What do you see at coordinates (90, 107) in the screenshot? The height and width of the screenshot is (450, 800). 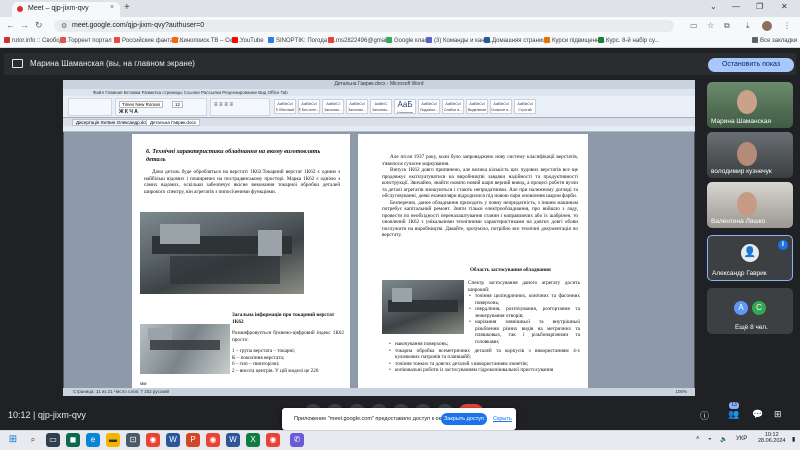 I see `clipboard-group` at bounding box center [90, 107].